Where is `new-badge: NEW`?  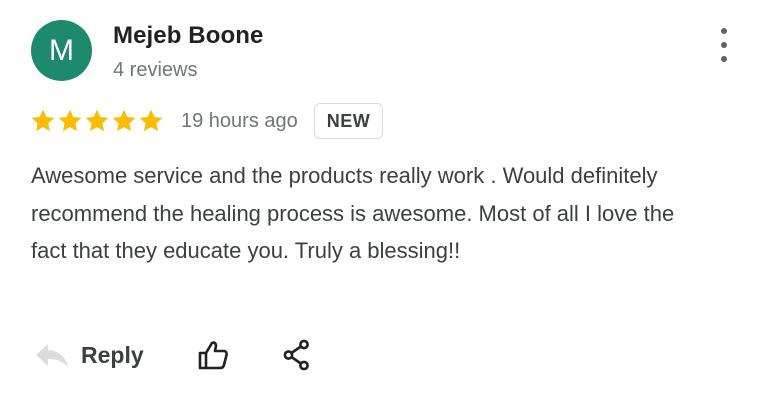
new-badge: NEW is located at coordinates (348, 121).